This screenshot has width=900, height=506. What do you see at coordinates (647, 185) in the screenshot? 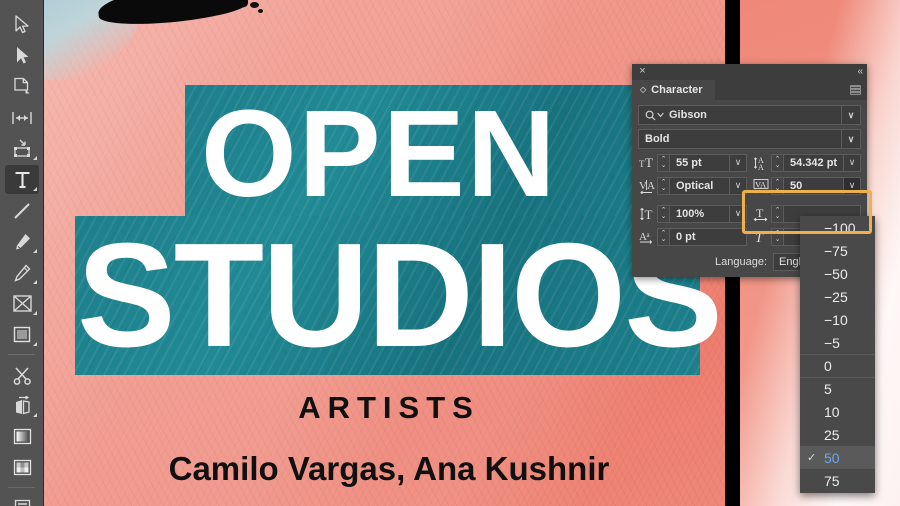
I see `kerning-icon: V A` at bounding box center [647, 185].